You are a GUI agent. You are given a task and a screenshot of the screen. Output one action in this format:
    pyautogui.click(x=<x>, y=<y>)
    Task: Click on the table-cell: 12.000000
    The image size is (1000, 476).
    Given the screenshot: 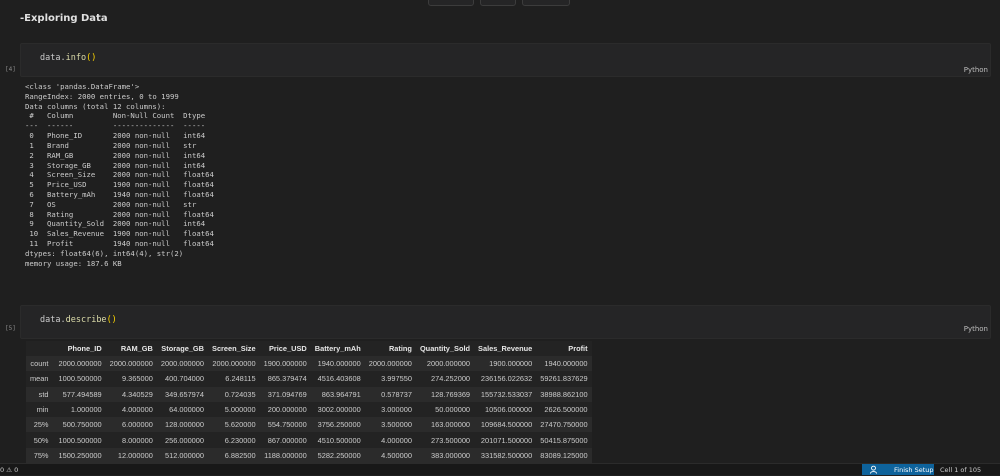 What is the action you would take?
    pyautogui.click(x=135, y=455)
    